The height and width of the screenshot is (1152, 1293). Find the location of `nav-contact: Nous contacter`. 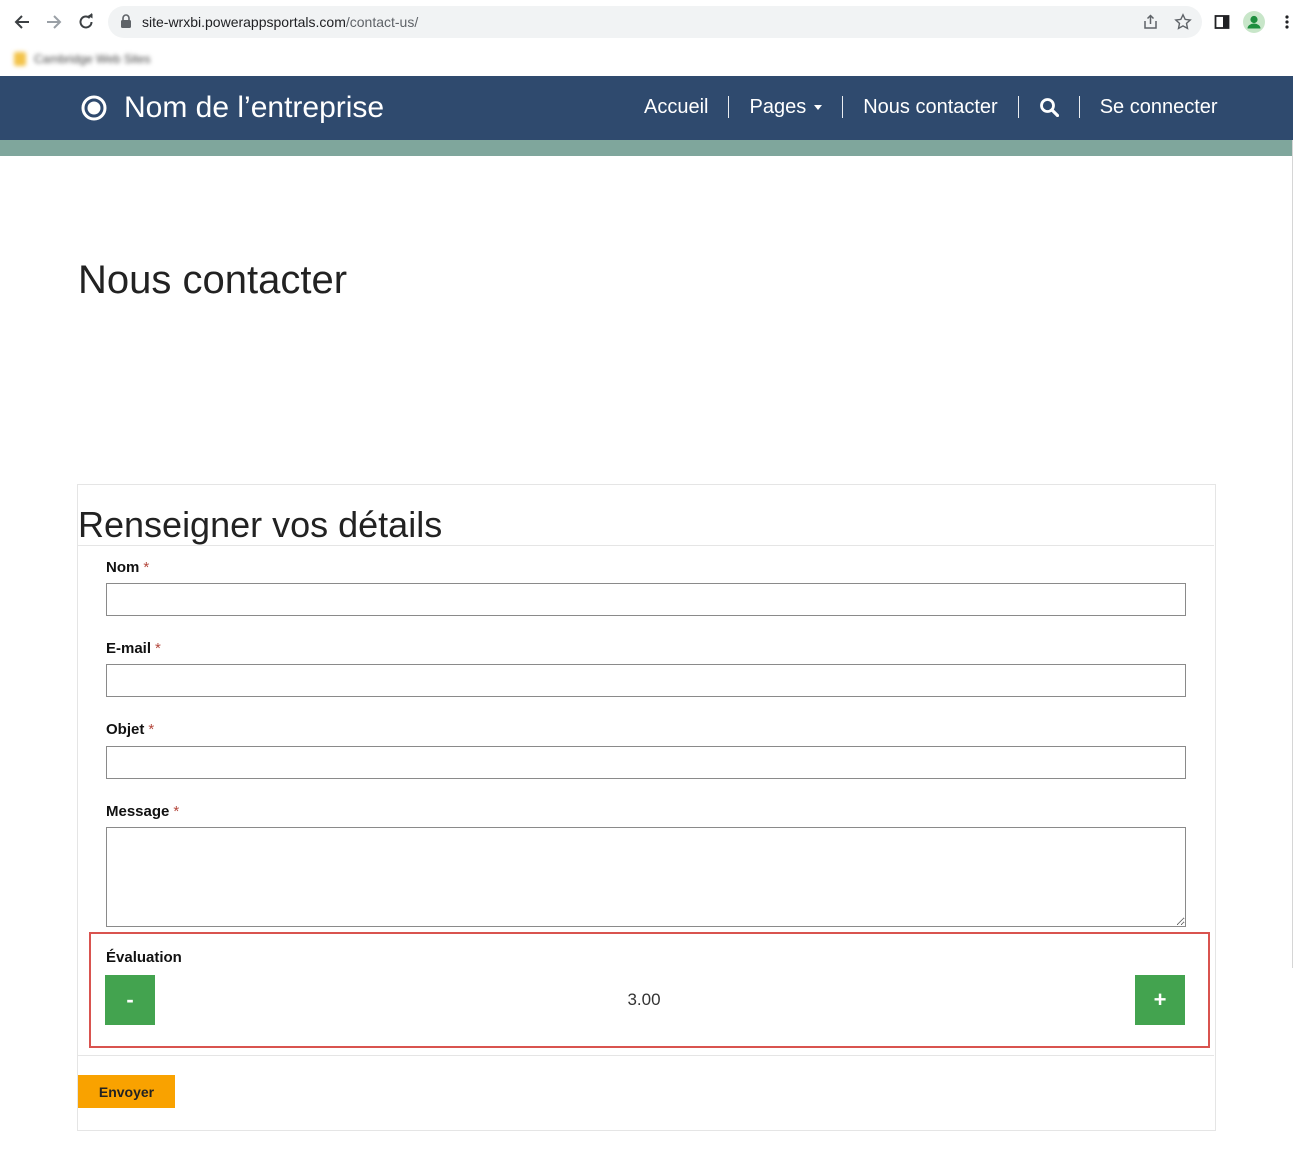

nav-contact: Nous contacter is located at coordinates (930, 107).